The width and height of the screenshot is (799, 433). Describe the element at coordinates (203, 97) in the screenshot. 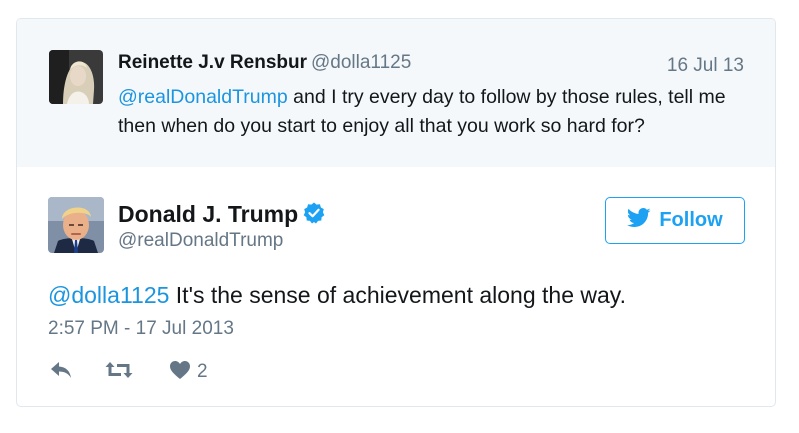

I see `parent-mention-link: @realDonaldTrump` at that location.